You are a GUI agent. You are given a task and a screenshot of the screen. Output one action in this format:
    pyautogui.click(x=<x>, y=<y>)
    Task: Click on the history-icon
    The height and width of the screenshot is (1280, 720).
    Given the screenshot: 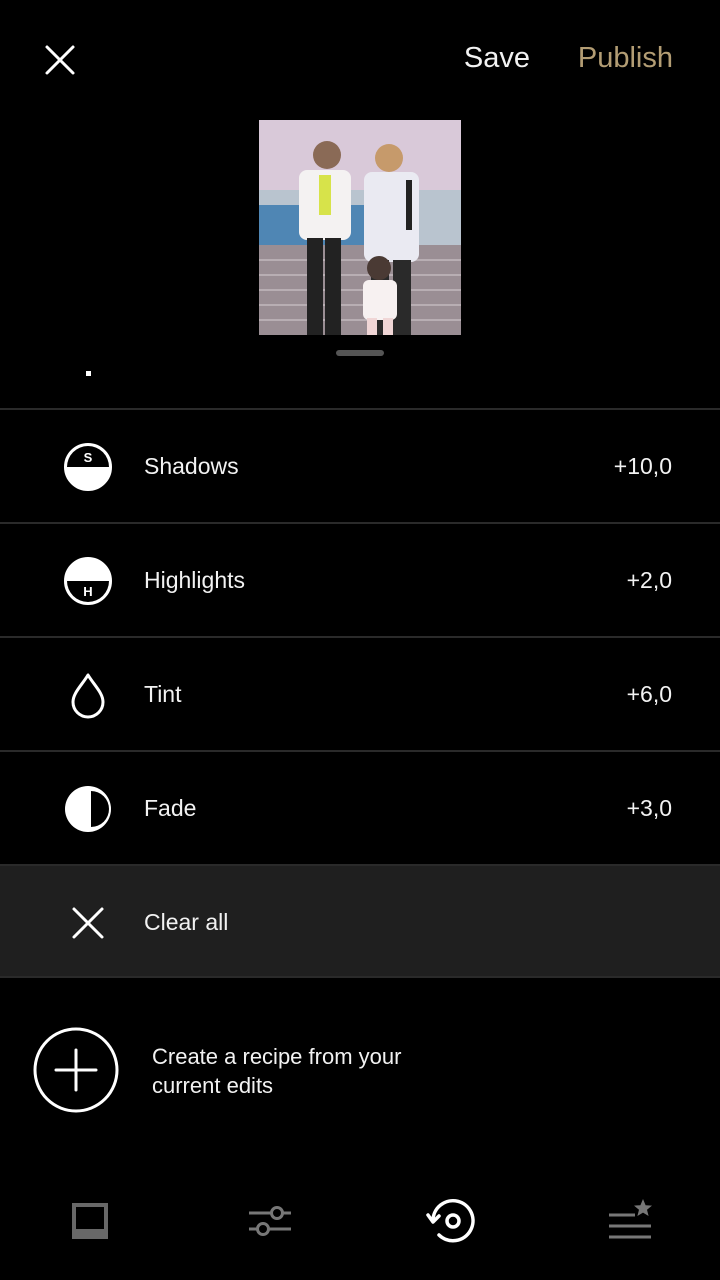 What is the action you would take?
    pyautogui.click(x=450, y=1221)
    